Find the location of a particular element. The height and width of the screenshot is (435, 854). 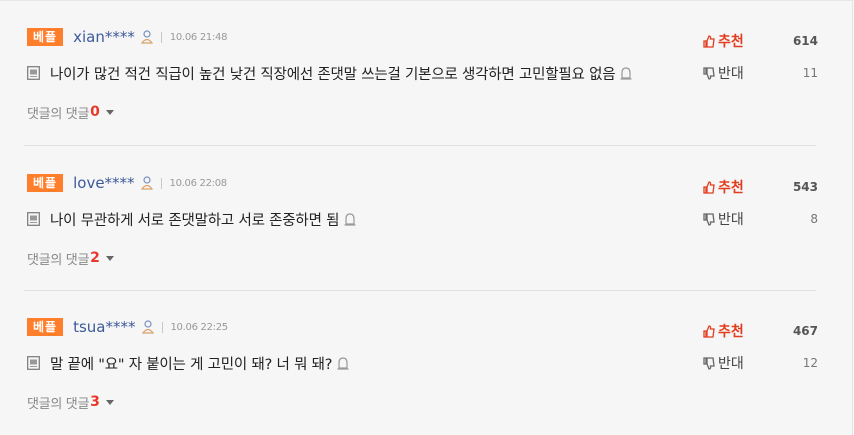

replies-toggle: 댓글의 댓글 0 is located at coordinates (70, 112).